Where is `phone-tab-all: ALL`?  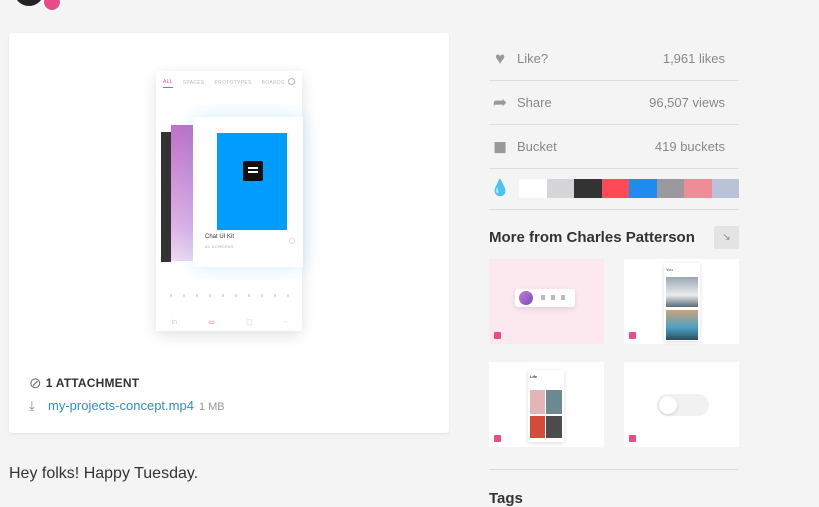
phone-tab-all: ALL is located at coordinates (168, 83).